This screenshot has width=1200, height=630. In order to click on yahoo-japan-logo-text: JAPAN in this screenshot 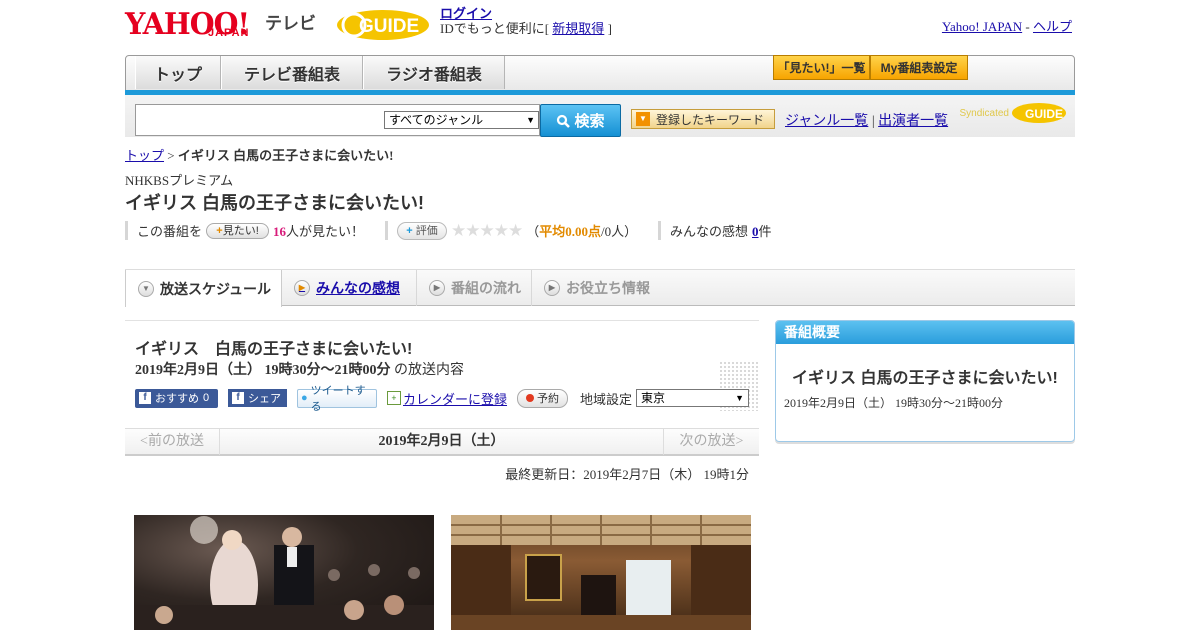, I will do `click(229, 33)`.